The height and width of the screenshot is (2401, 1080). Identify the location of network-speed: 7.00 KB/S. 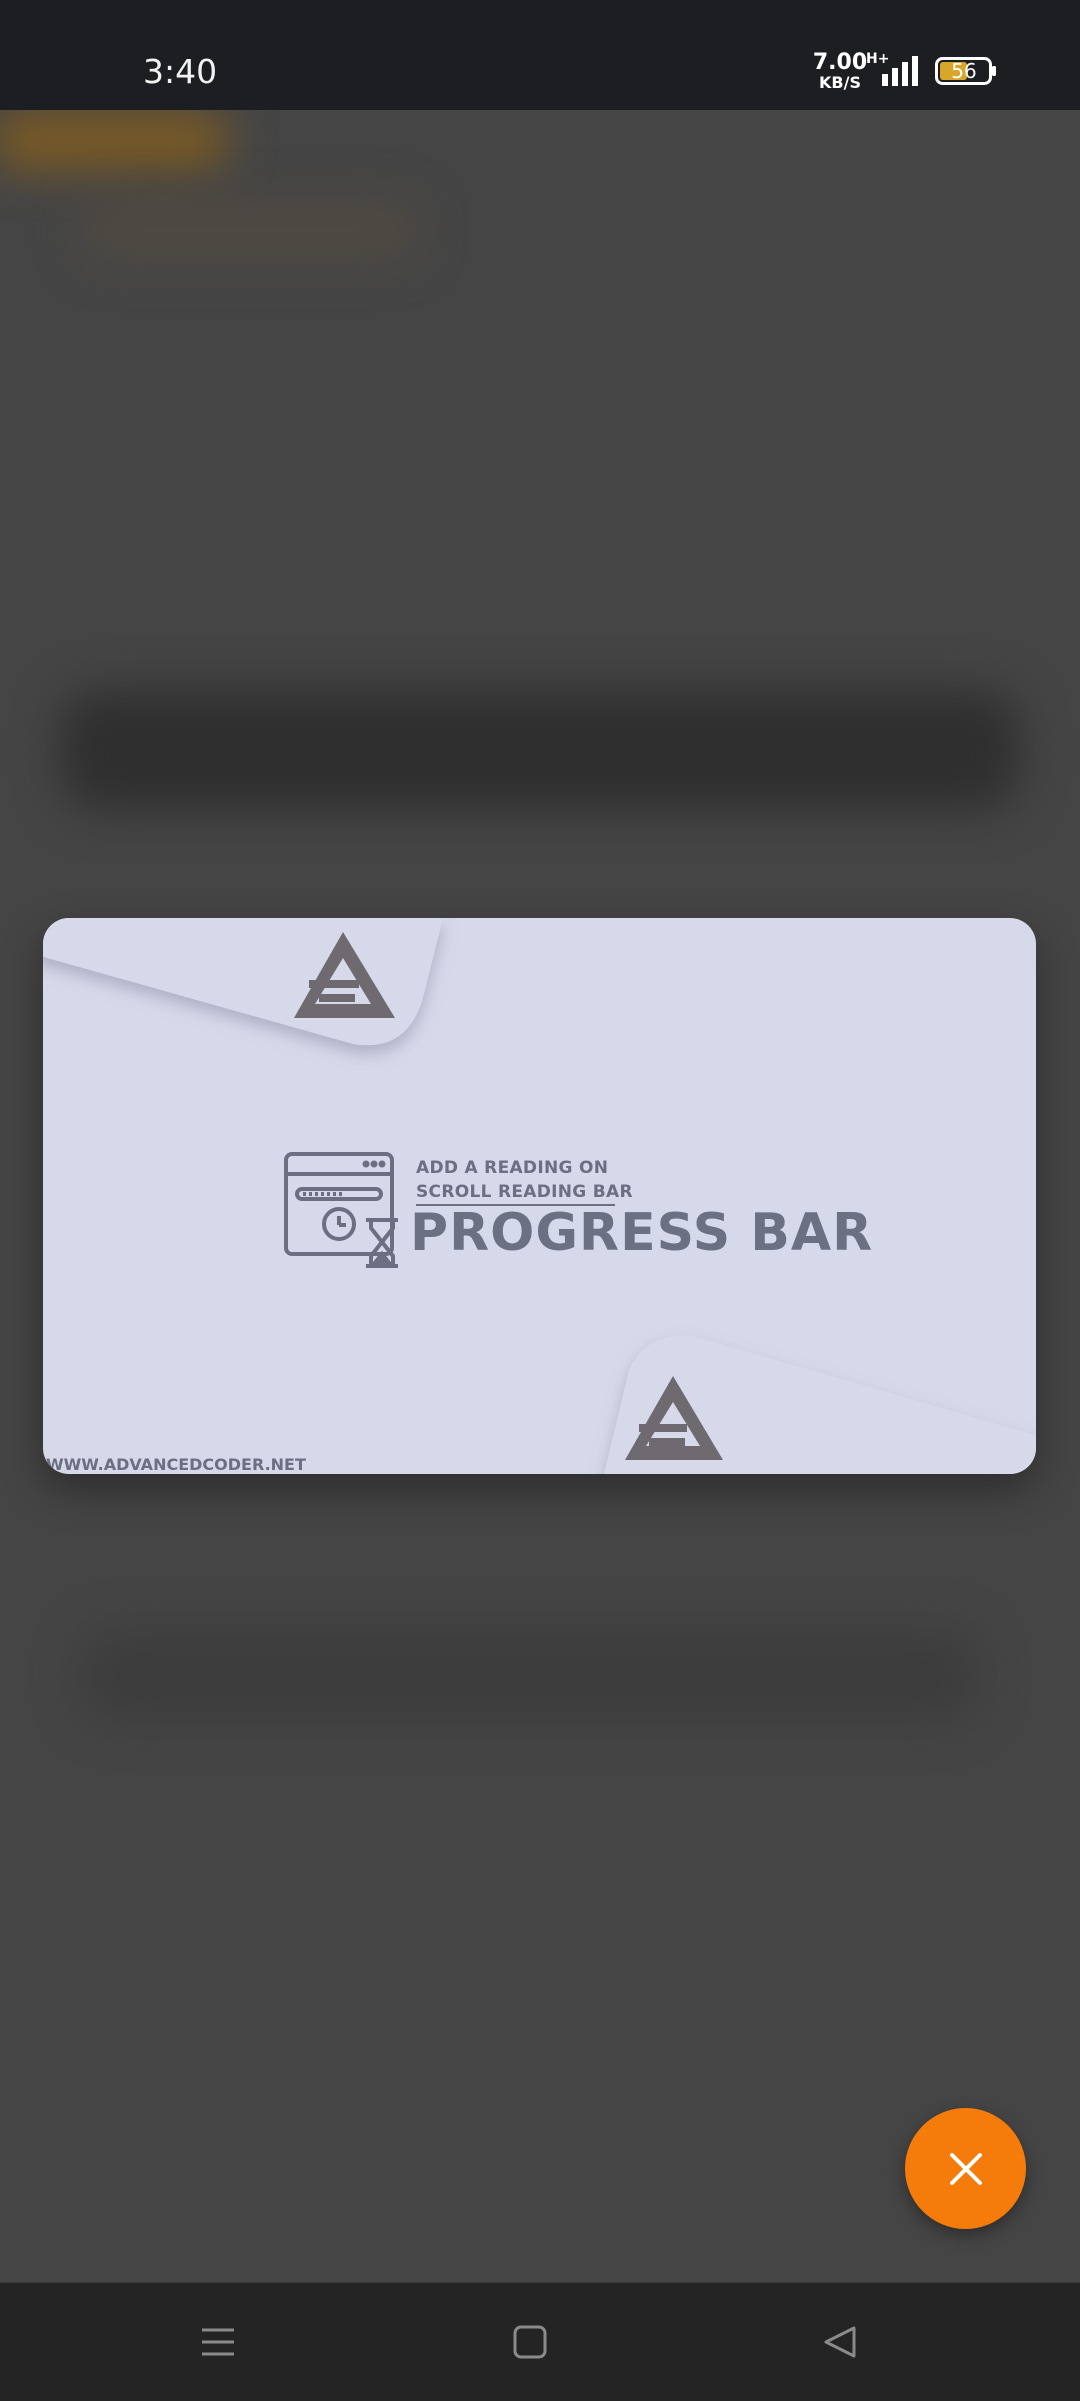
(840, 71).